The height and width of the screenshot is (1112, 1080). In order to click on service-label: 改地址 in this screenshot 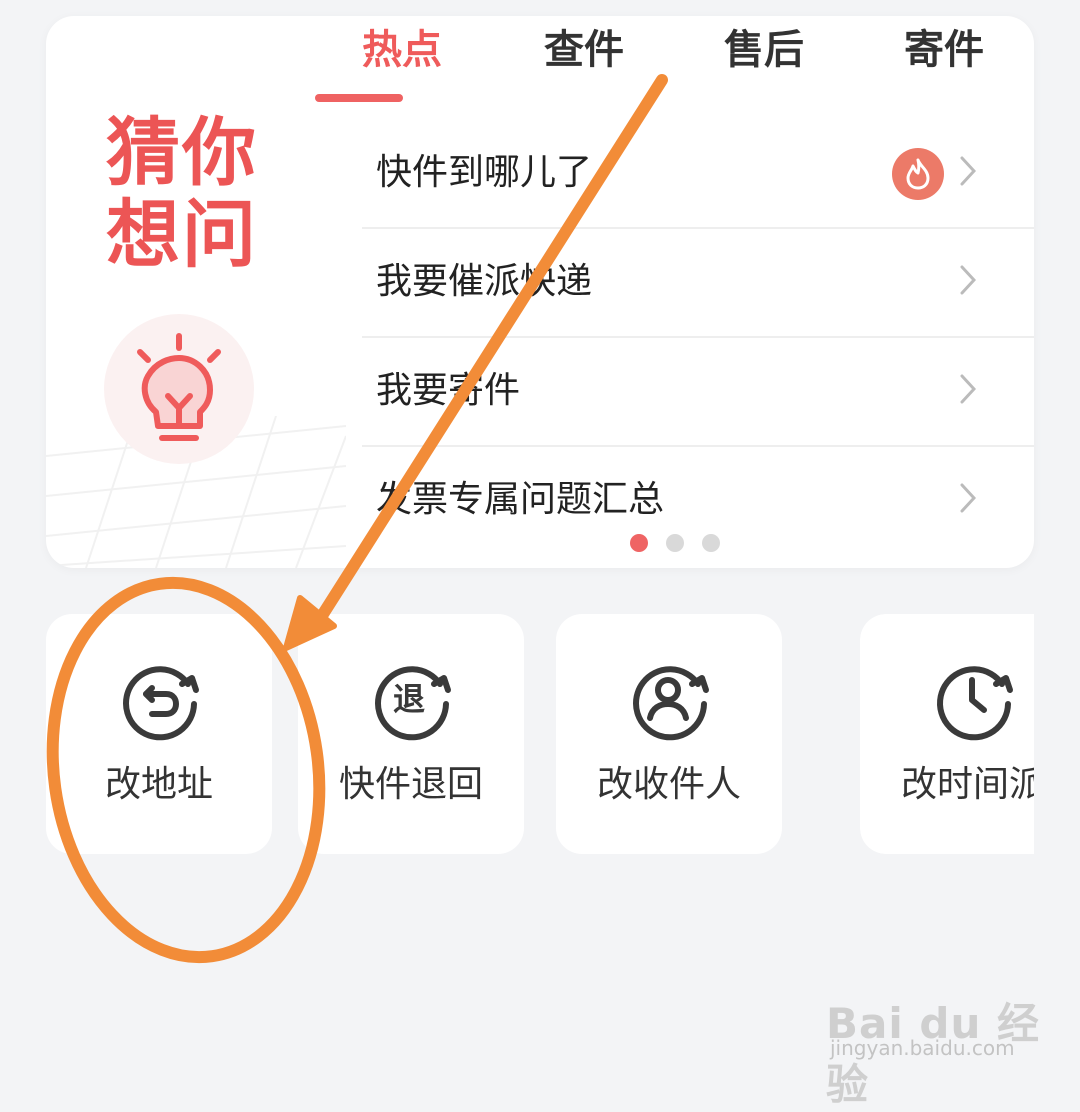, I will do `click(158, 784)`.